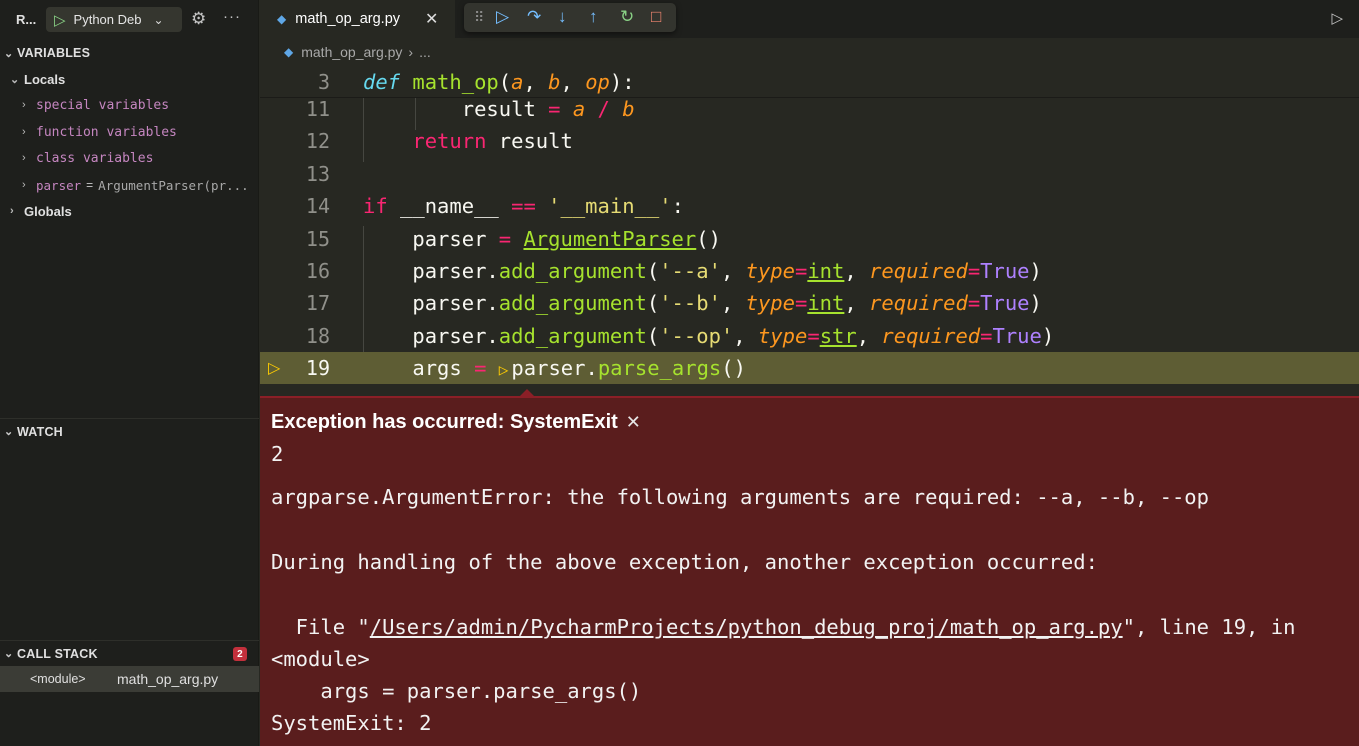  Describe the element at coordinates (198, 19) in the screenshot. I see `gear-icon: ⚙` at that location.